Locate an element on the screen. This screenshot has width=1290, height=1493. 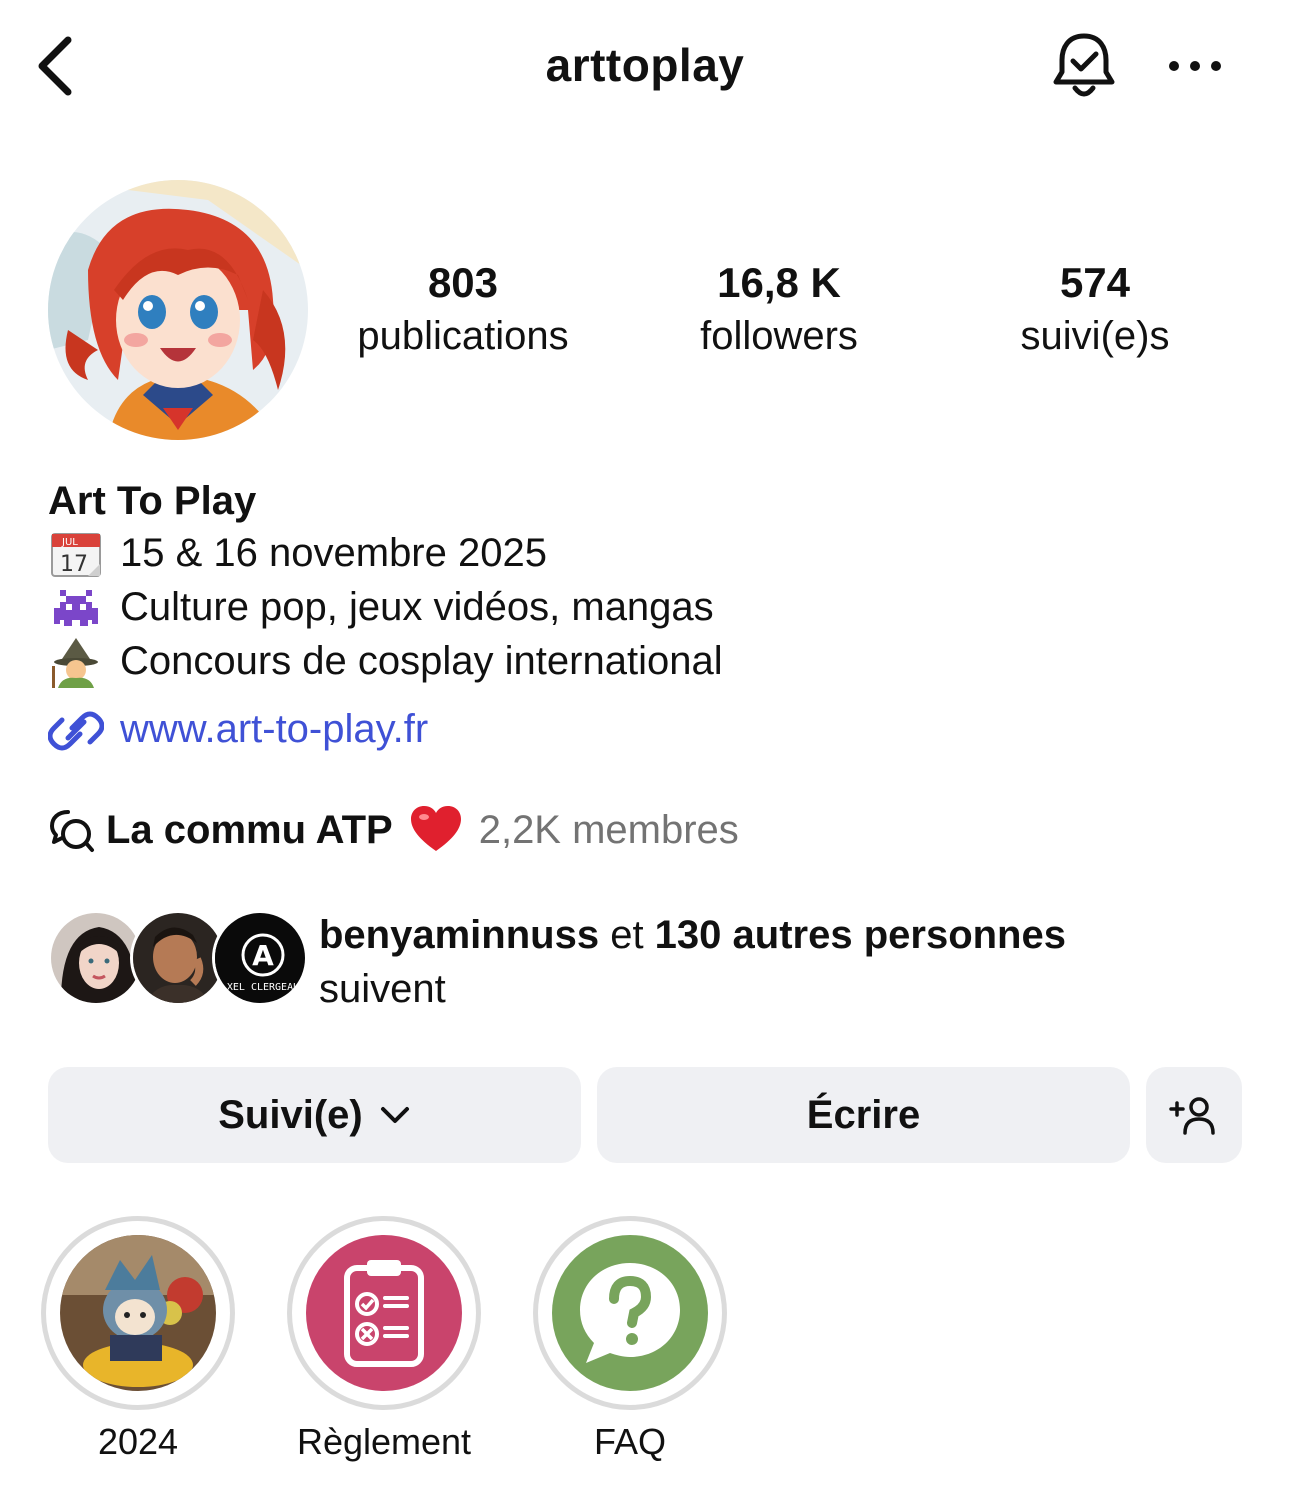
stat-value: 574 is located at coordinates (1095, 282).